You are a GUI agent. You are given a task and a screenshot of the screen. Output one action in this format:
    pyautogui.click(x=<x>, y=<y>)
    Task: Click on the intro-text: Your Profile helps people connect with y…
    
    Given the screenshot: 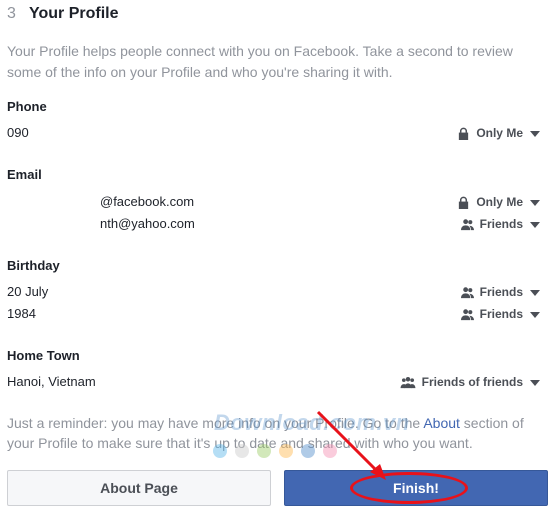 What is the action you would take?
    pyautogui.click(x=260, y=61)
    